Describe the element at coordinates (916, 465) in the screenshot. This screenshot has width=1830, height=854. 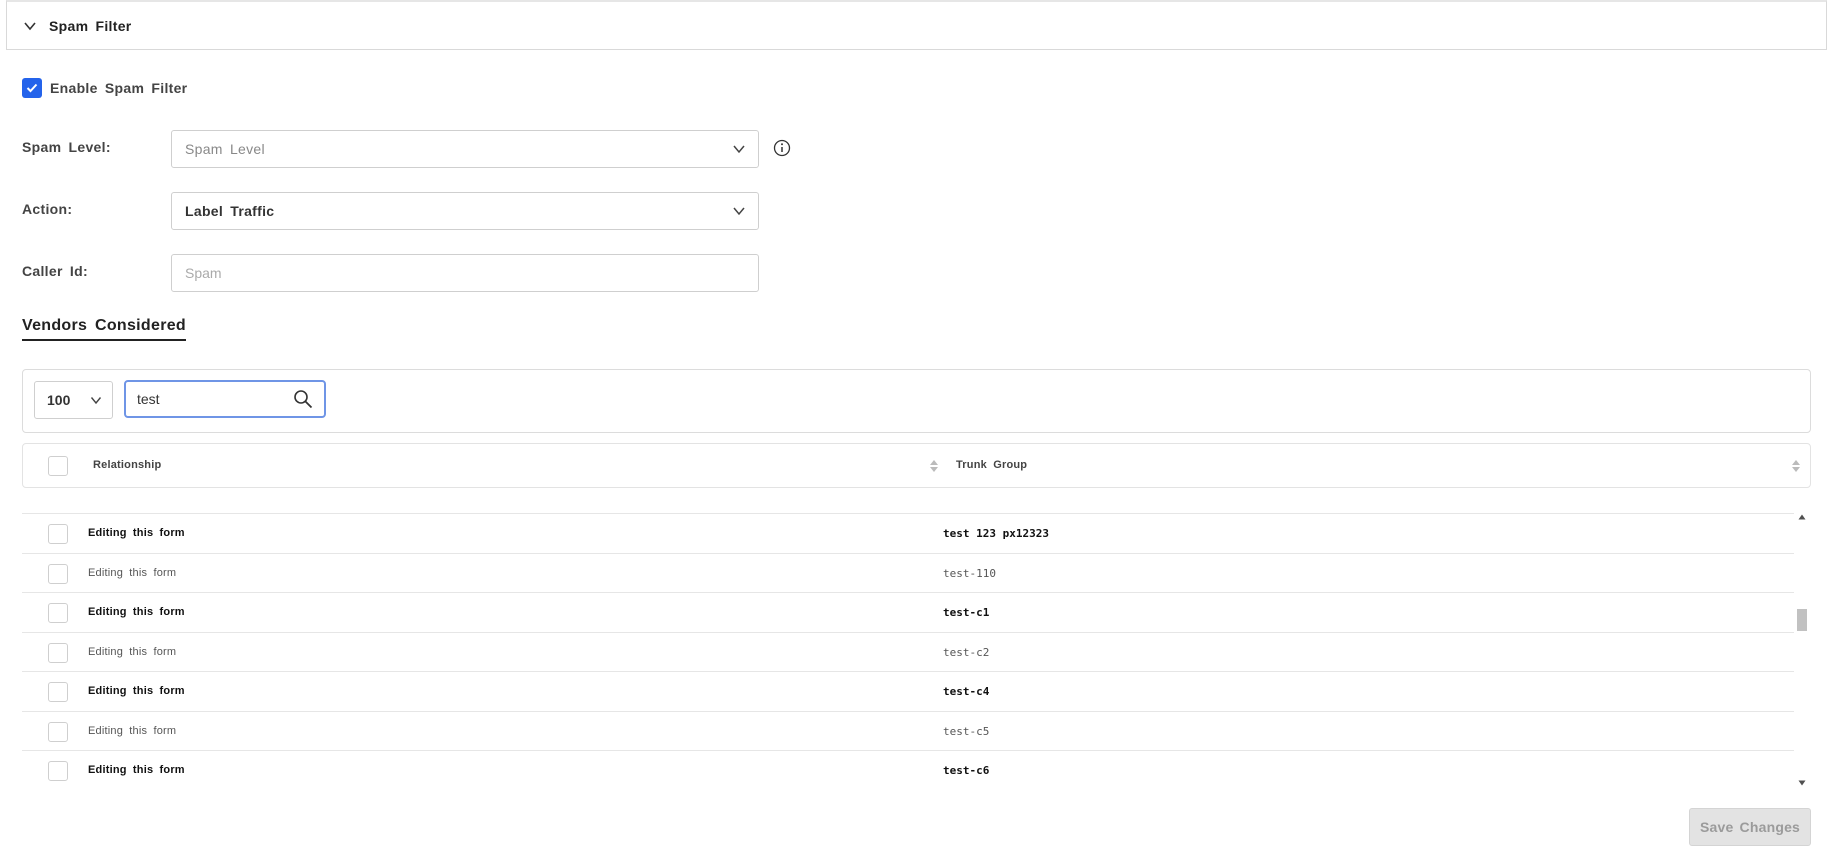
I see `table-header: Relationship Trunk Group` at that location.